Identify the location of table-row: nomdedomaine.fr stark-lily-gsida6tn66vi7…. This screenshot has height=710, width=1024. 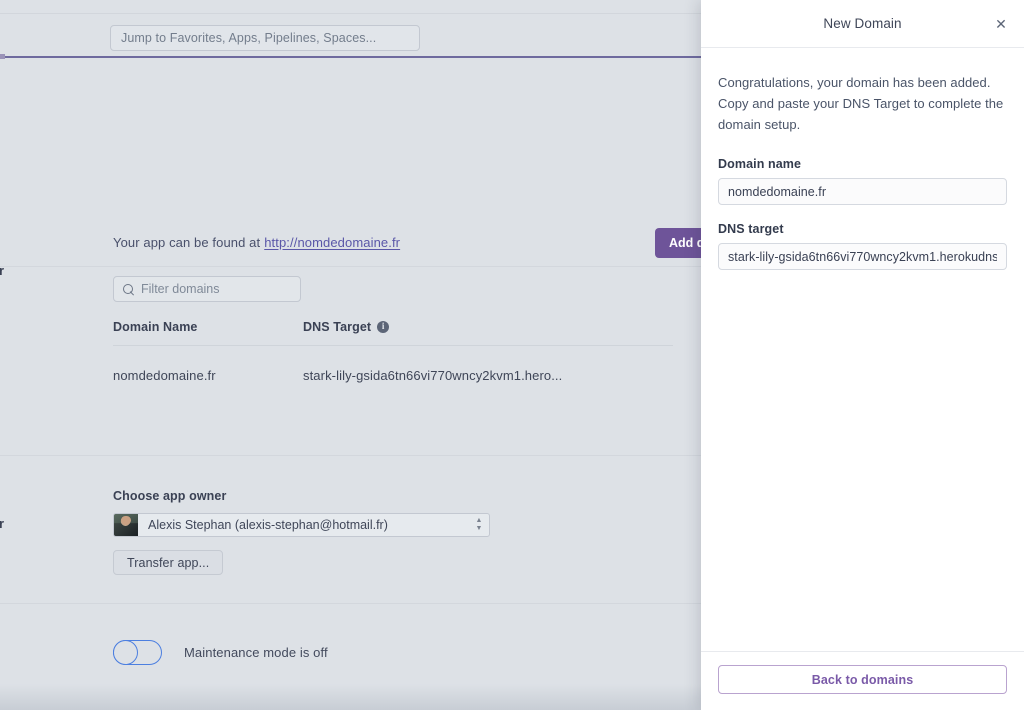
(393, 364).